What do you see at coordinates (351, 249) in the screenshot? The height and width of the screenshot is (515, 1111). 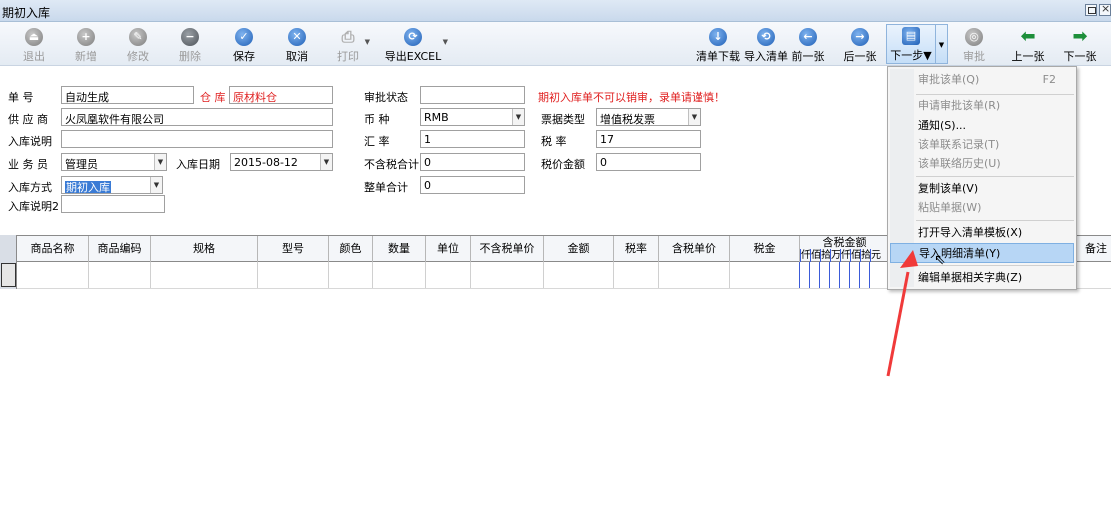 I see `column-header: 颜色` at bounding box center [351, 249].